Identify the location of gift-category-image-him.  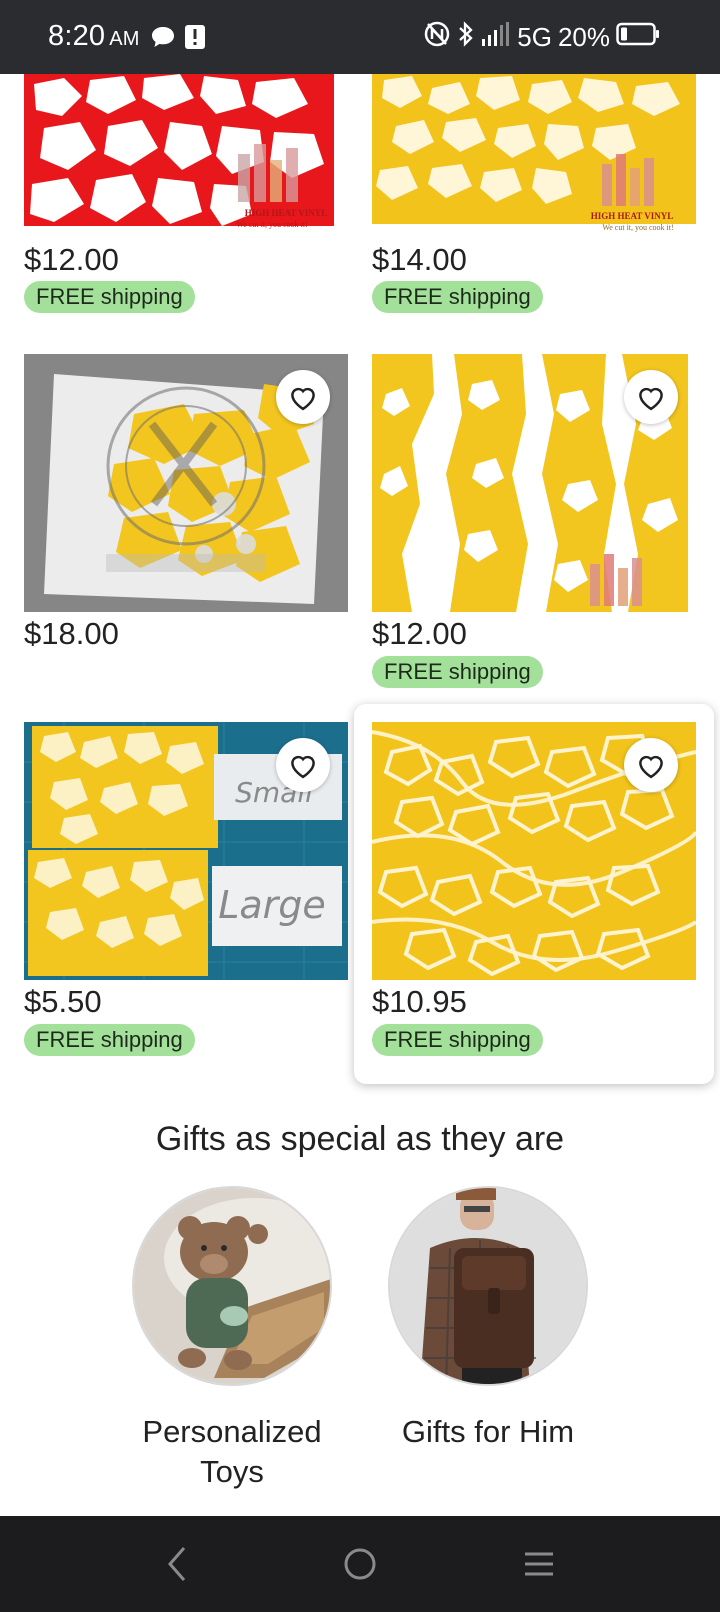
(488, 1286).